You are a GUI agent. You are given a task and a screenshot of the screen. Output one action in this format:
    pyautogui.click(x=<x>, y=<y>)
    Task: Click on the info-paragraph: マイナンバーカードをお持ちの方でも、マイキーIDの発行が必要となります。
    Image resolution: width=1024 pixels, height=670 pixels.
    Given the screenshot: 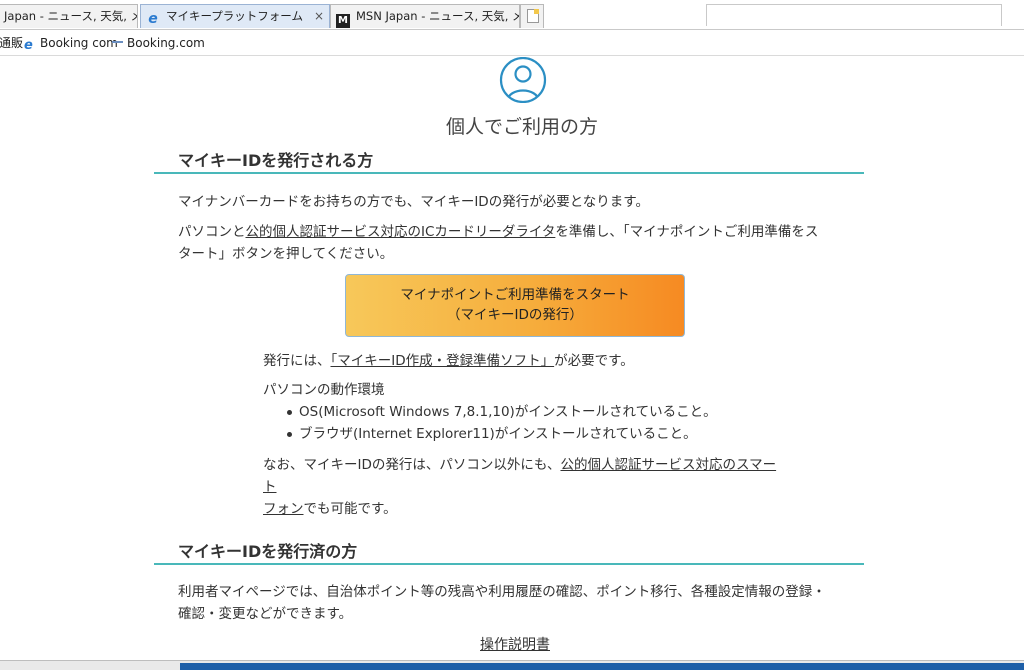 What is the action you would take?
    pyautogui.click(x=413, y=202)
    